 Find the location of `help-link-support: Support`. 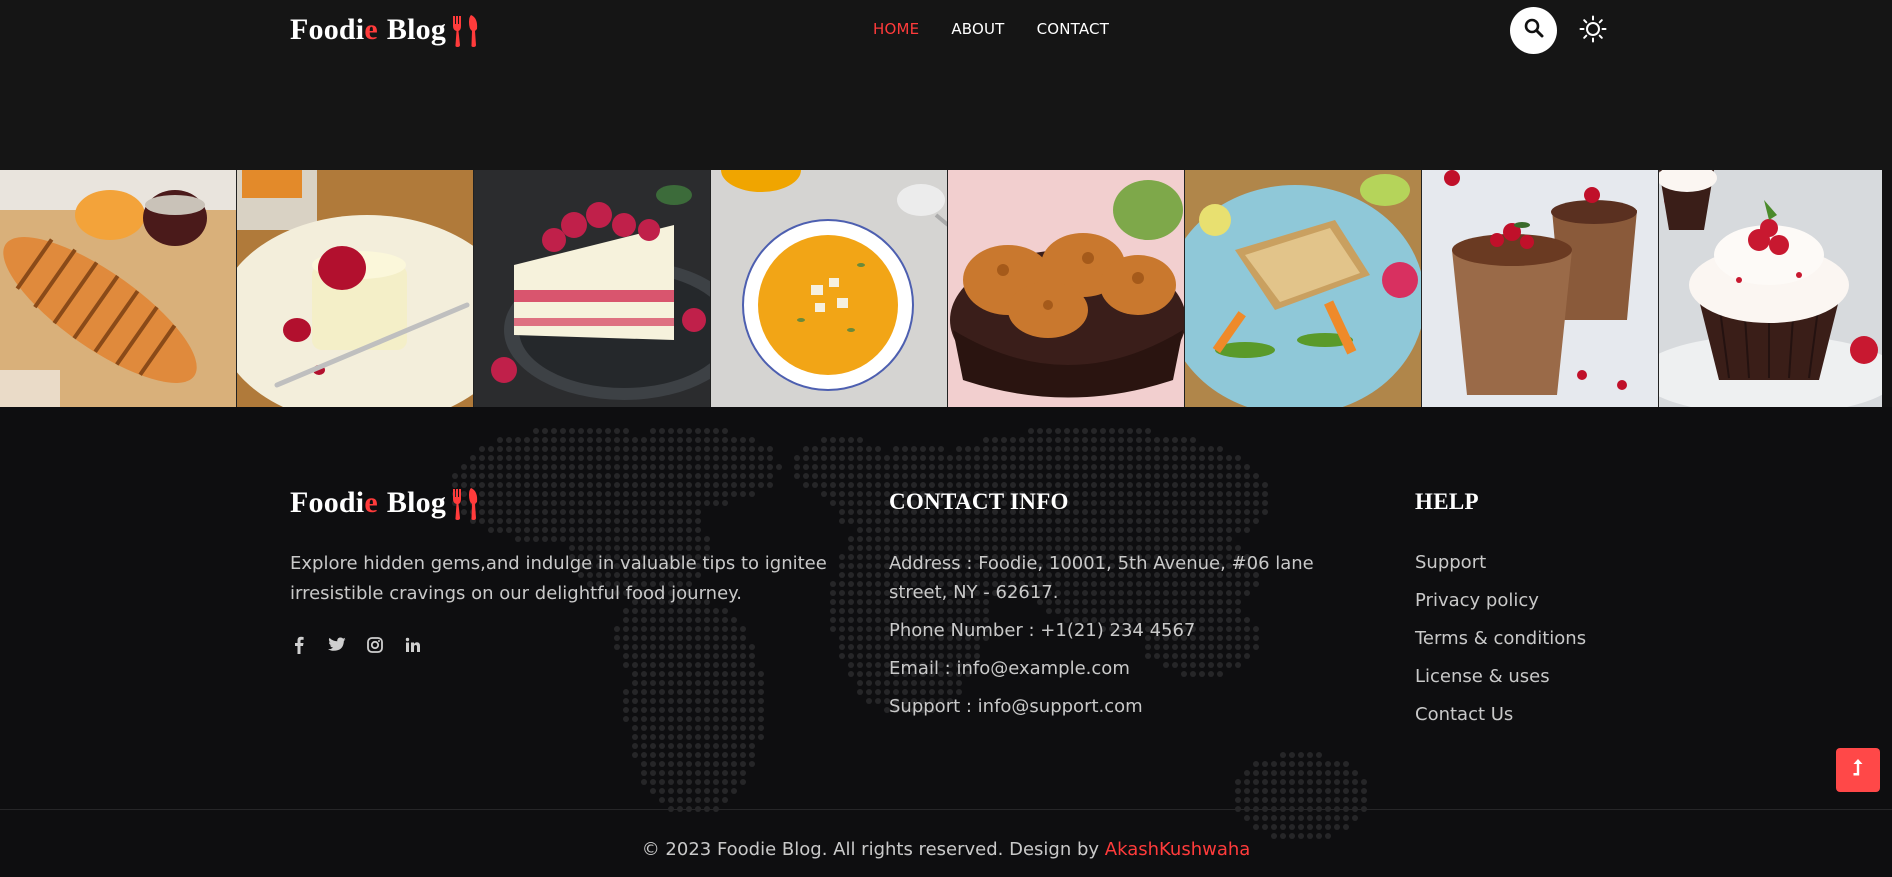

help-link-support: Support is located at coordinates (1500, 568).